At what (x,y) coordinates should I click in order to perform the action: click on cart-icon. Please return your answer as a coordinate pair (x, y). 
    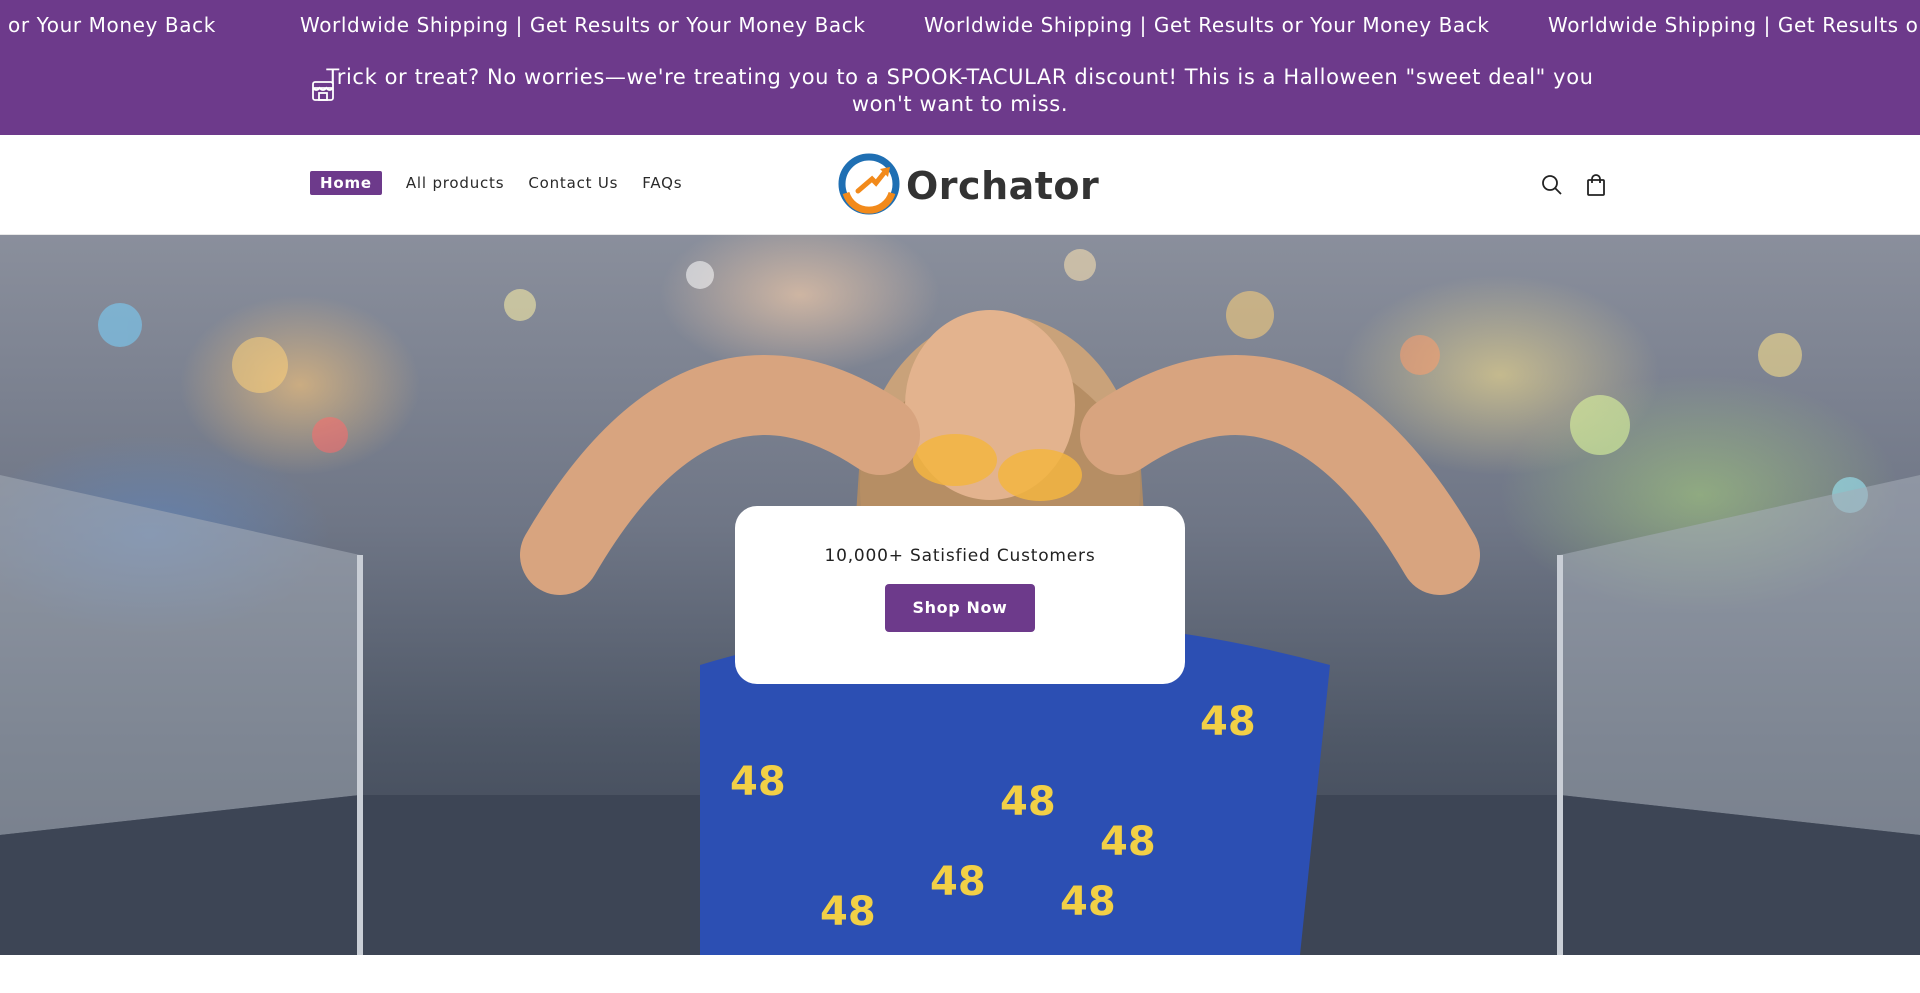
    Looking at the image, I should click on (1596, 185).